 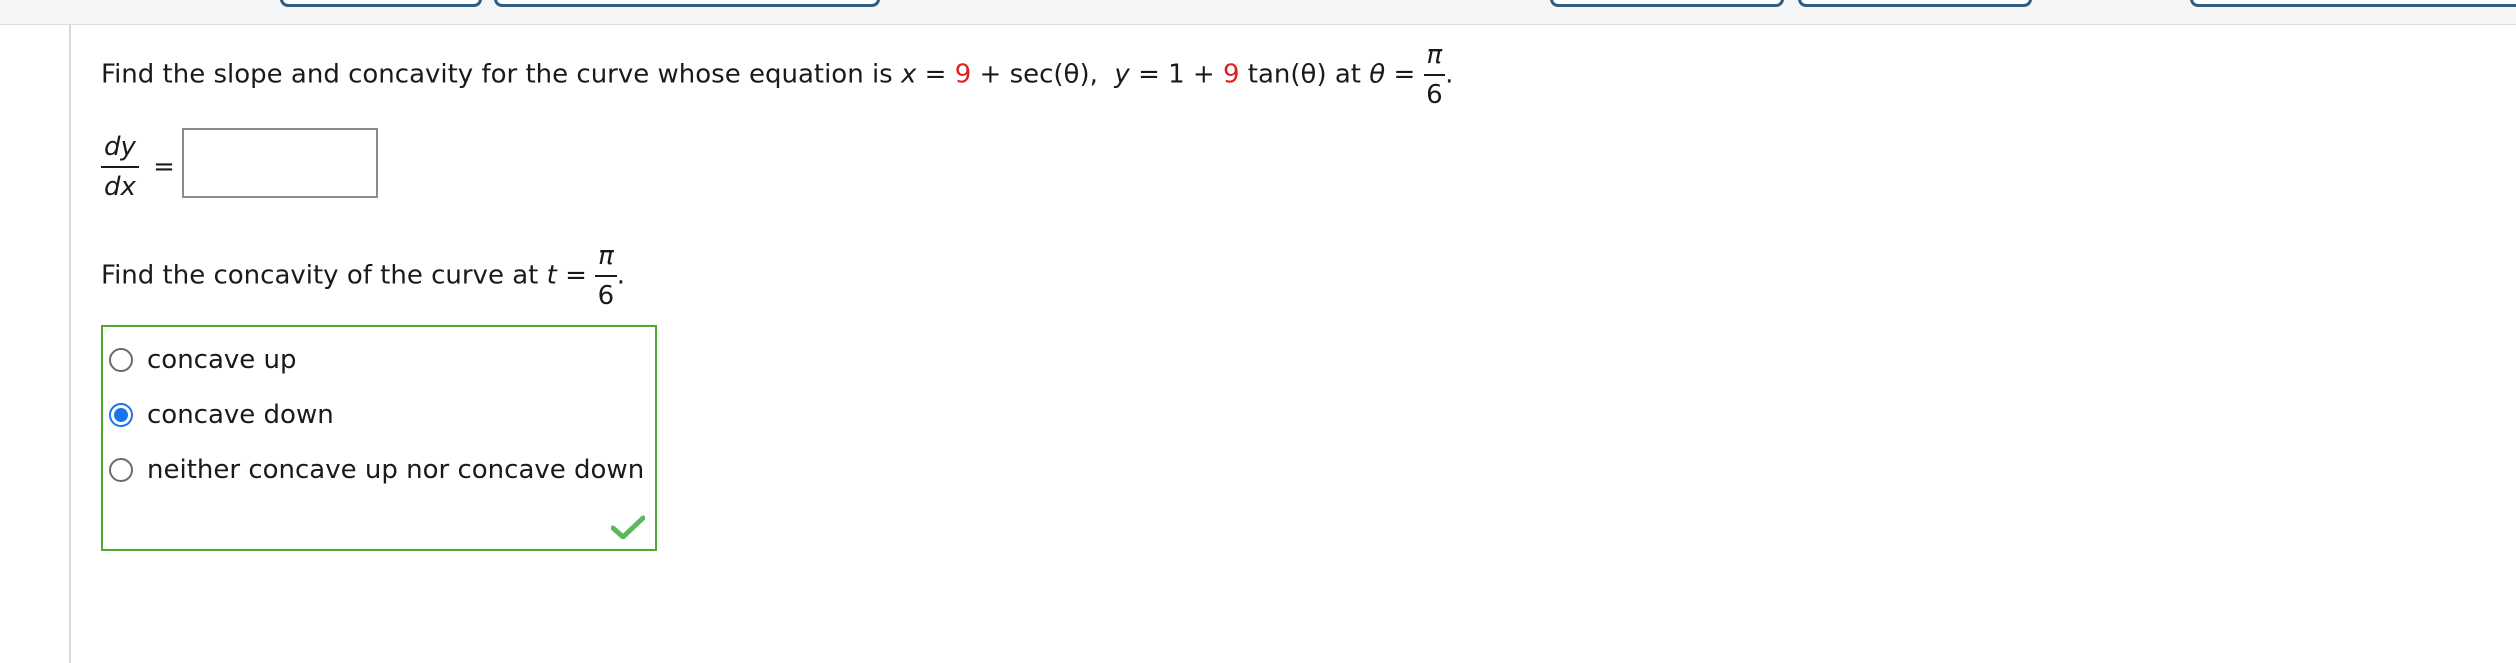 What do you see at coordinates (280, 163) in the screenshot?
I see `slope-answer-input` at bounding box center [280, 163].